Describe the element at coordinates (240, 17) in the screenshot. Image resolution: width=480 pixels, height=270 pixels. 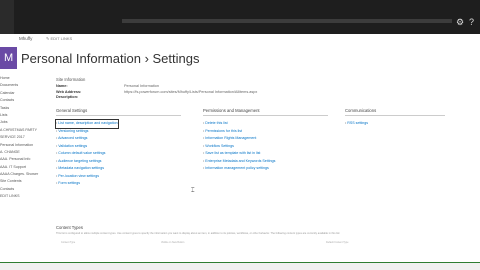
I see `suite-bar: ⚙ ?` at that location.